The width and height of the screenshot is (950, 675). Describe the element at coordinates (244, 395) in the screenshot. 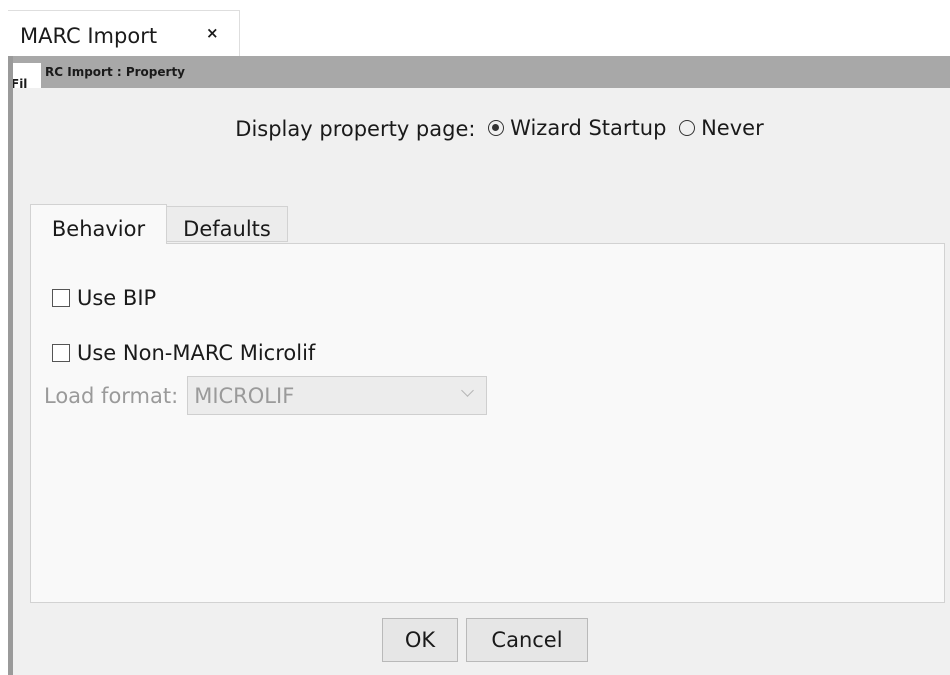

I see `load-format-value: MICROLIF` at that location.